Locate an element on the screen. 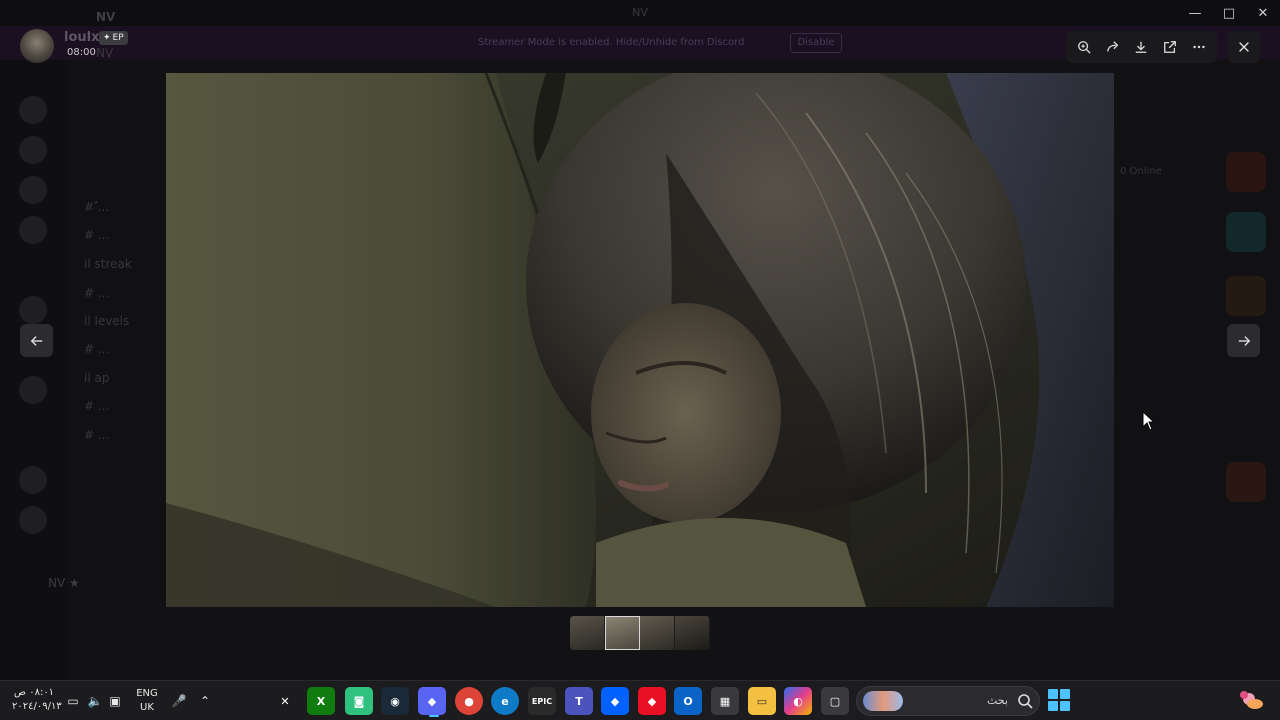 This screenshot has height=720, width=1280. search-highlight-image is located at coordinates (883, 701).